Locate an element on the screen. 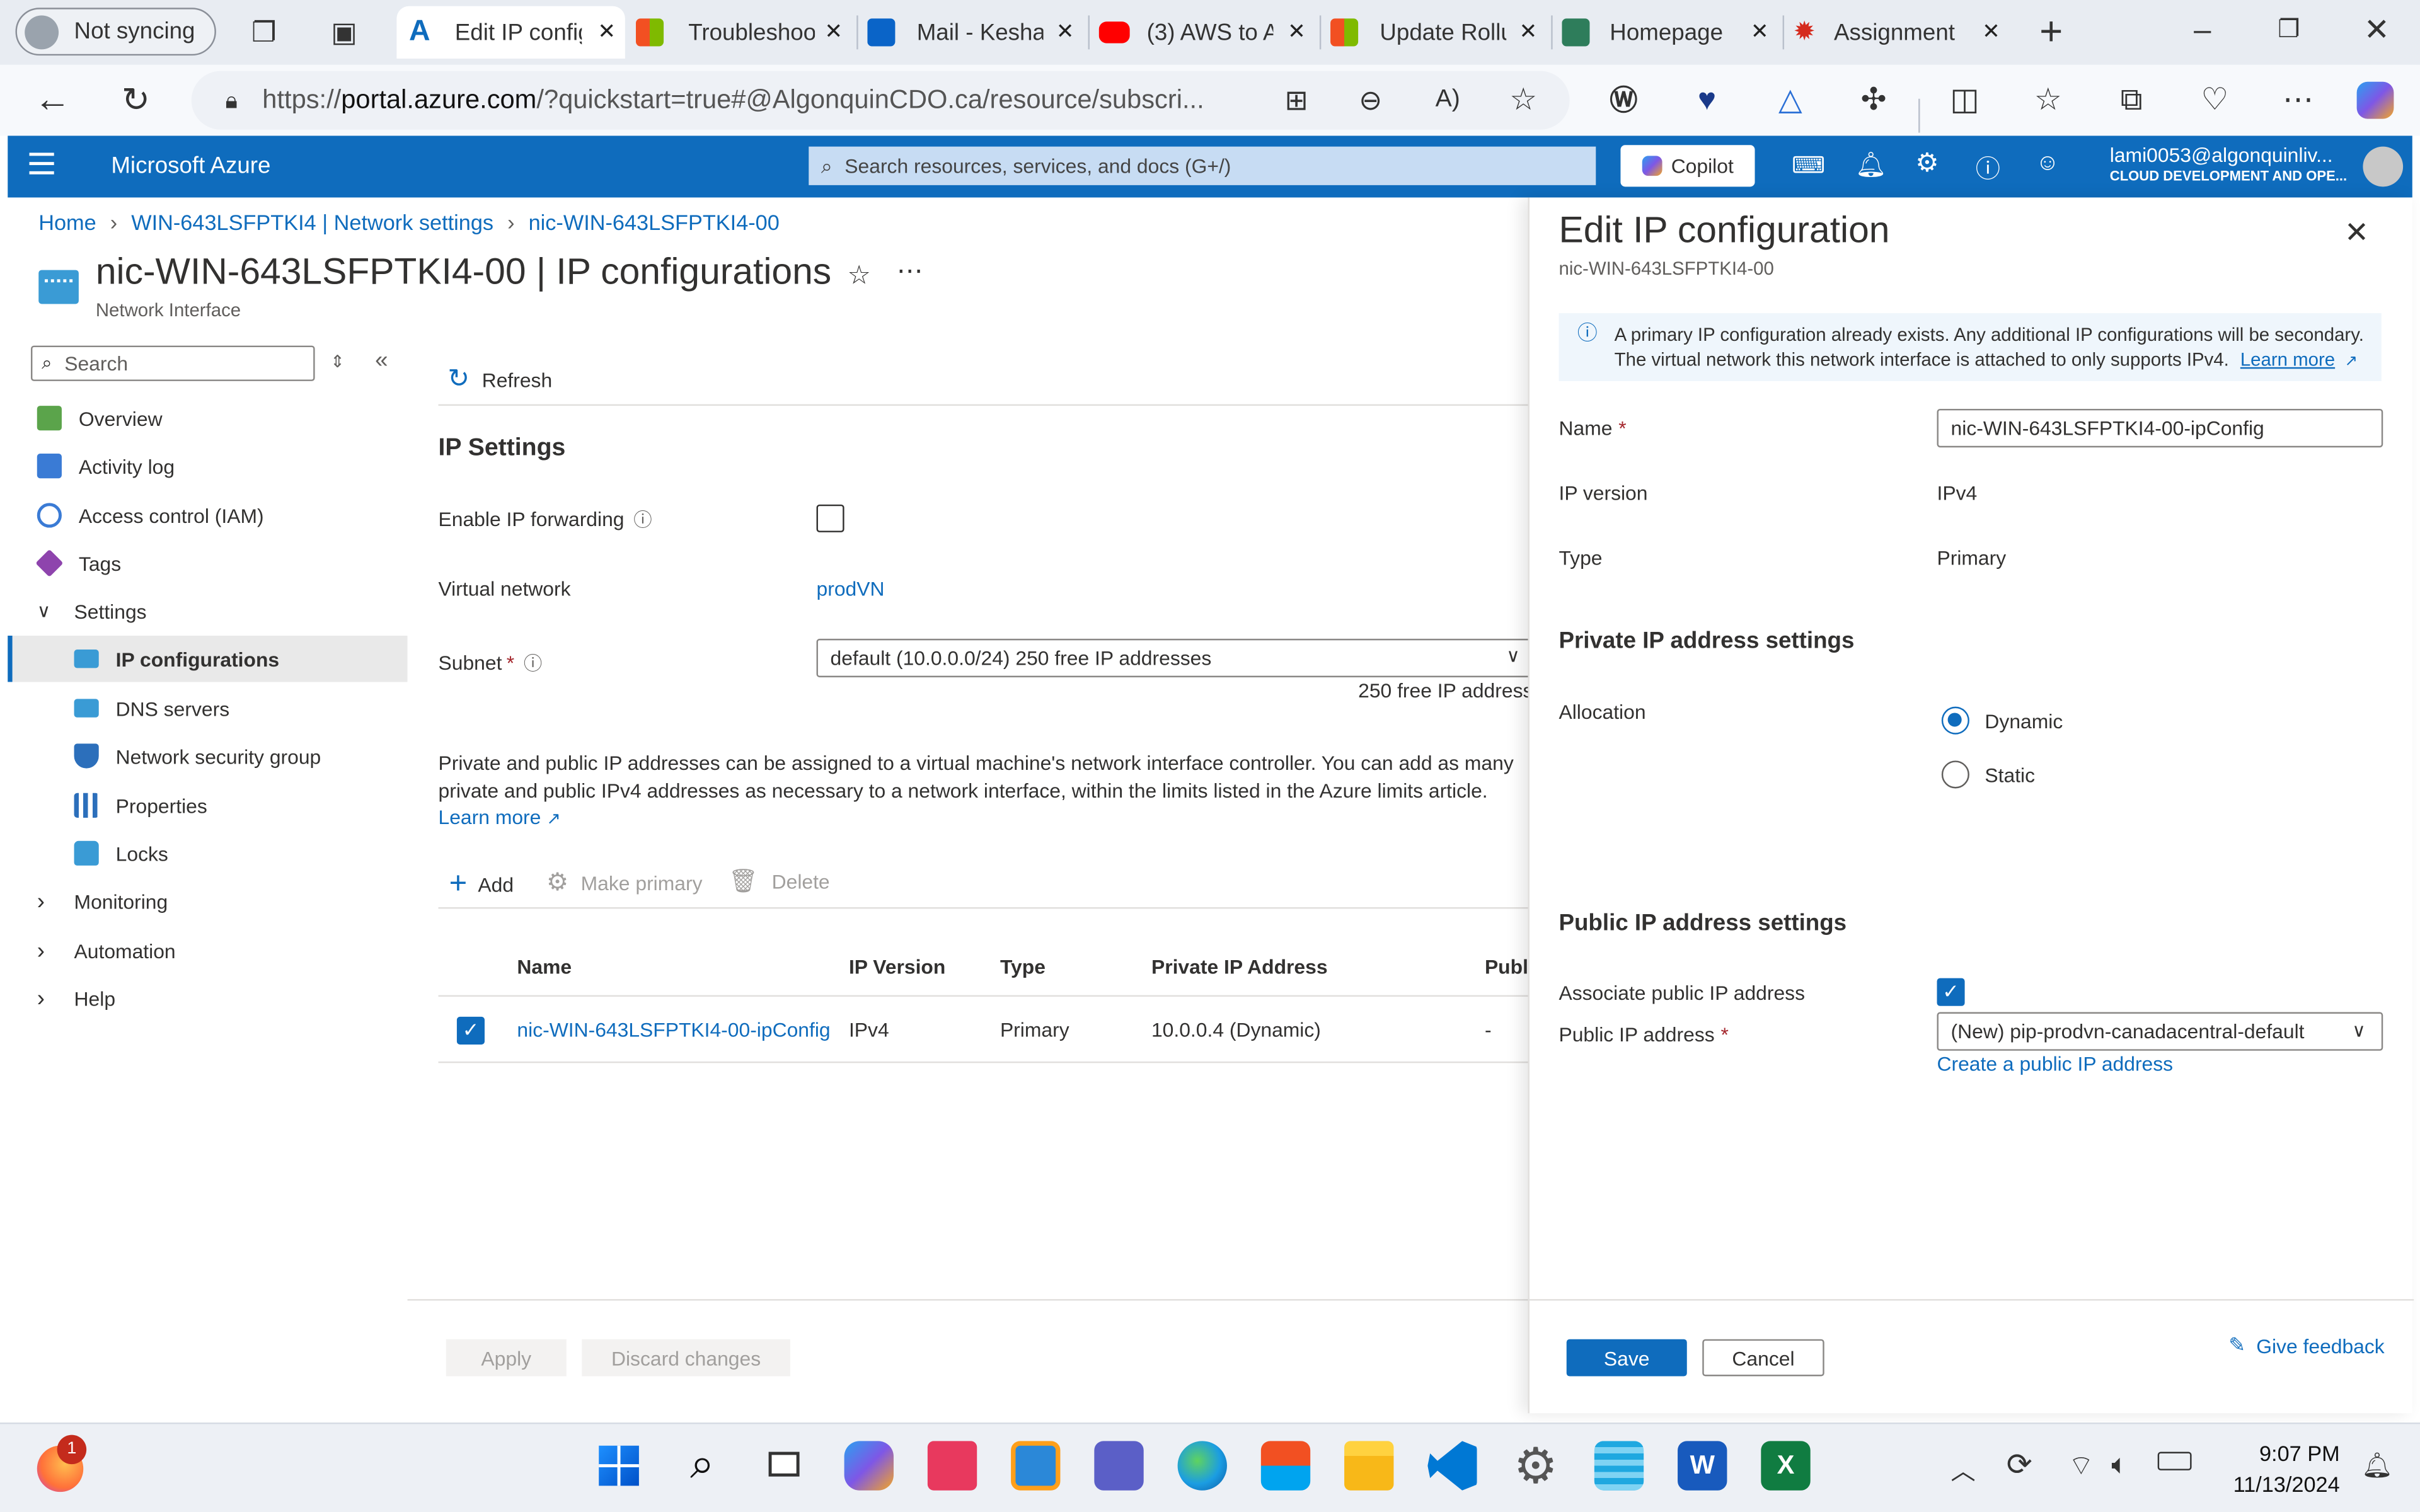 The width and height of the screenshot is (2420, 1512). dynamic-radio is located at coordinates (1955, 720).